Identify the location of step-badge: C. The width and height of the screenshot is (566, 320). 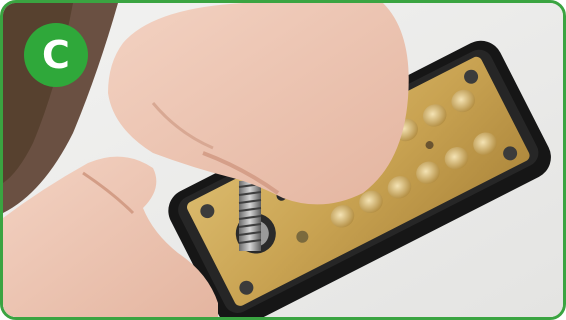
(56, 55).